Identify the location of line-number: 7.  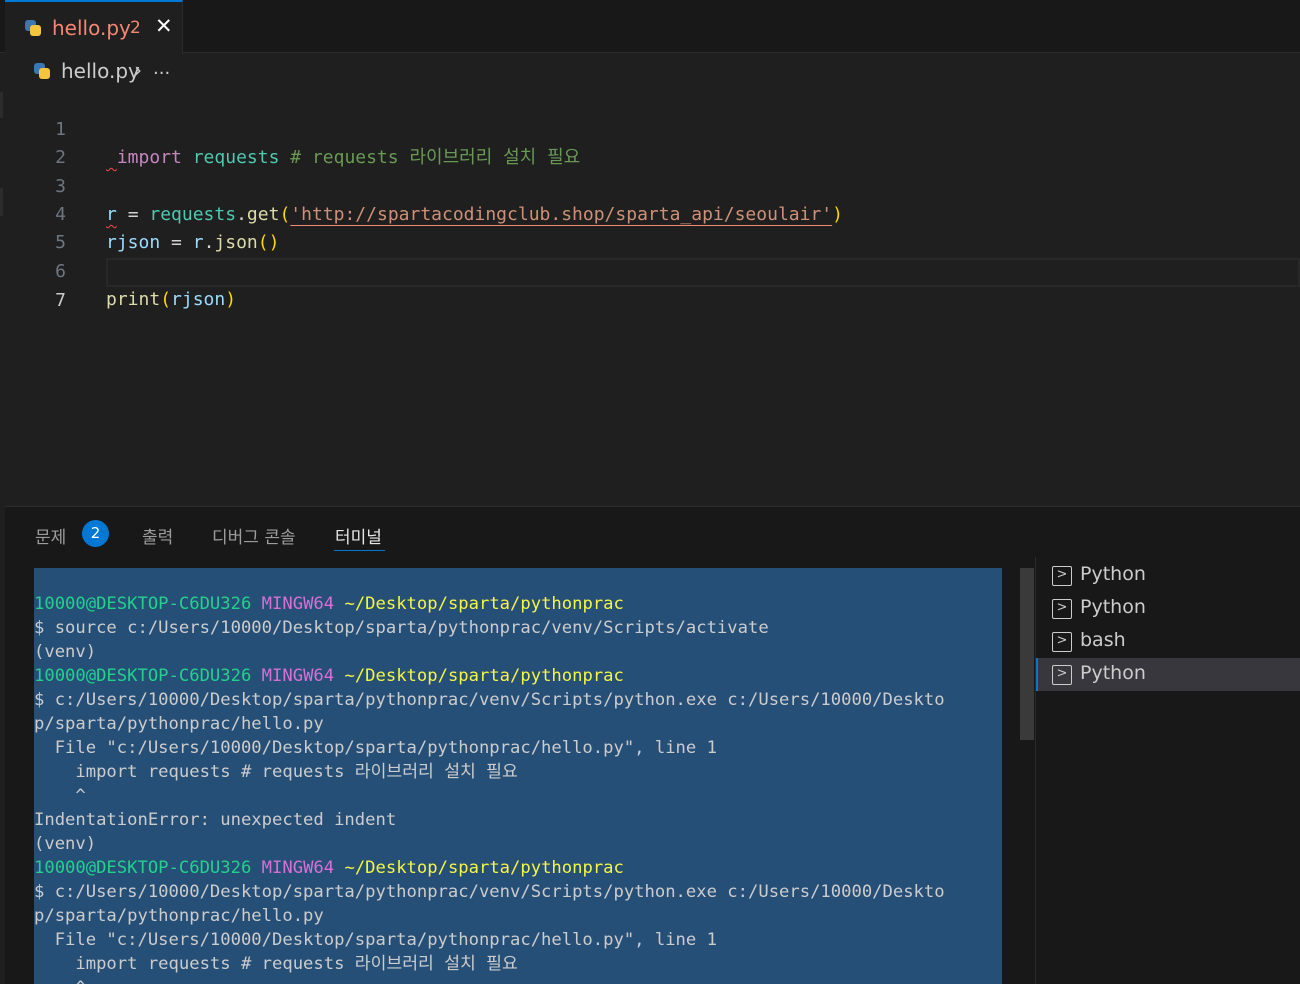
(60, 300).